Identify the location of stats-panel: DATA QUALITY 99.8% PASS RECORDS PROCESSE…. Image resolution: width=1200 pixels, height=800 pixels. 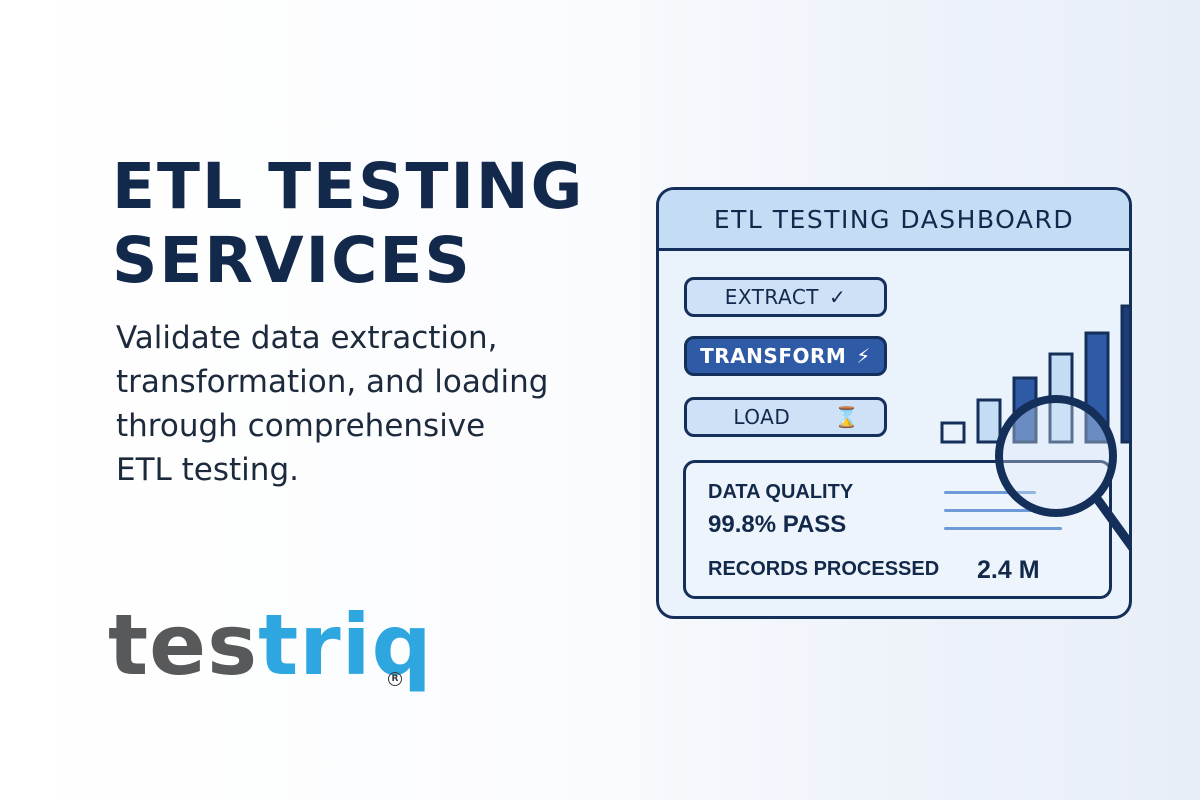
(897, 529).